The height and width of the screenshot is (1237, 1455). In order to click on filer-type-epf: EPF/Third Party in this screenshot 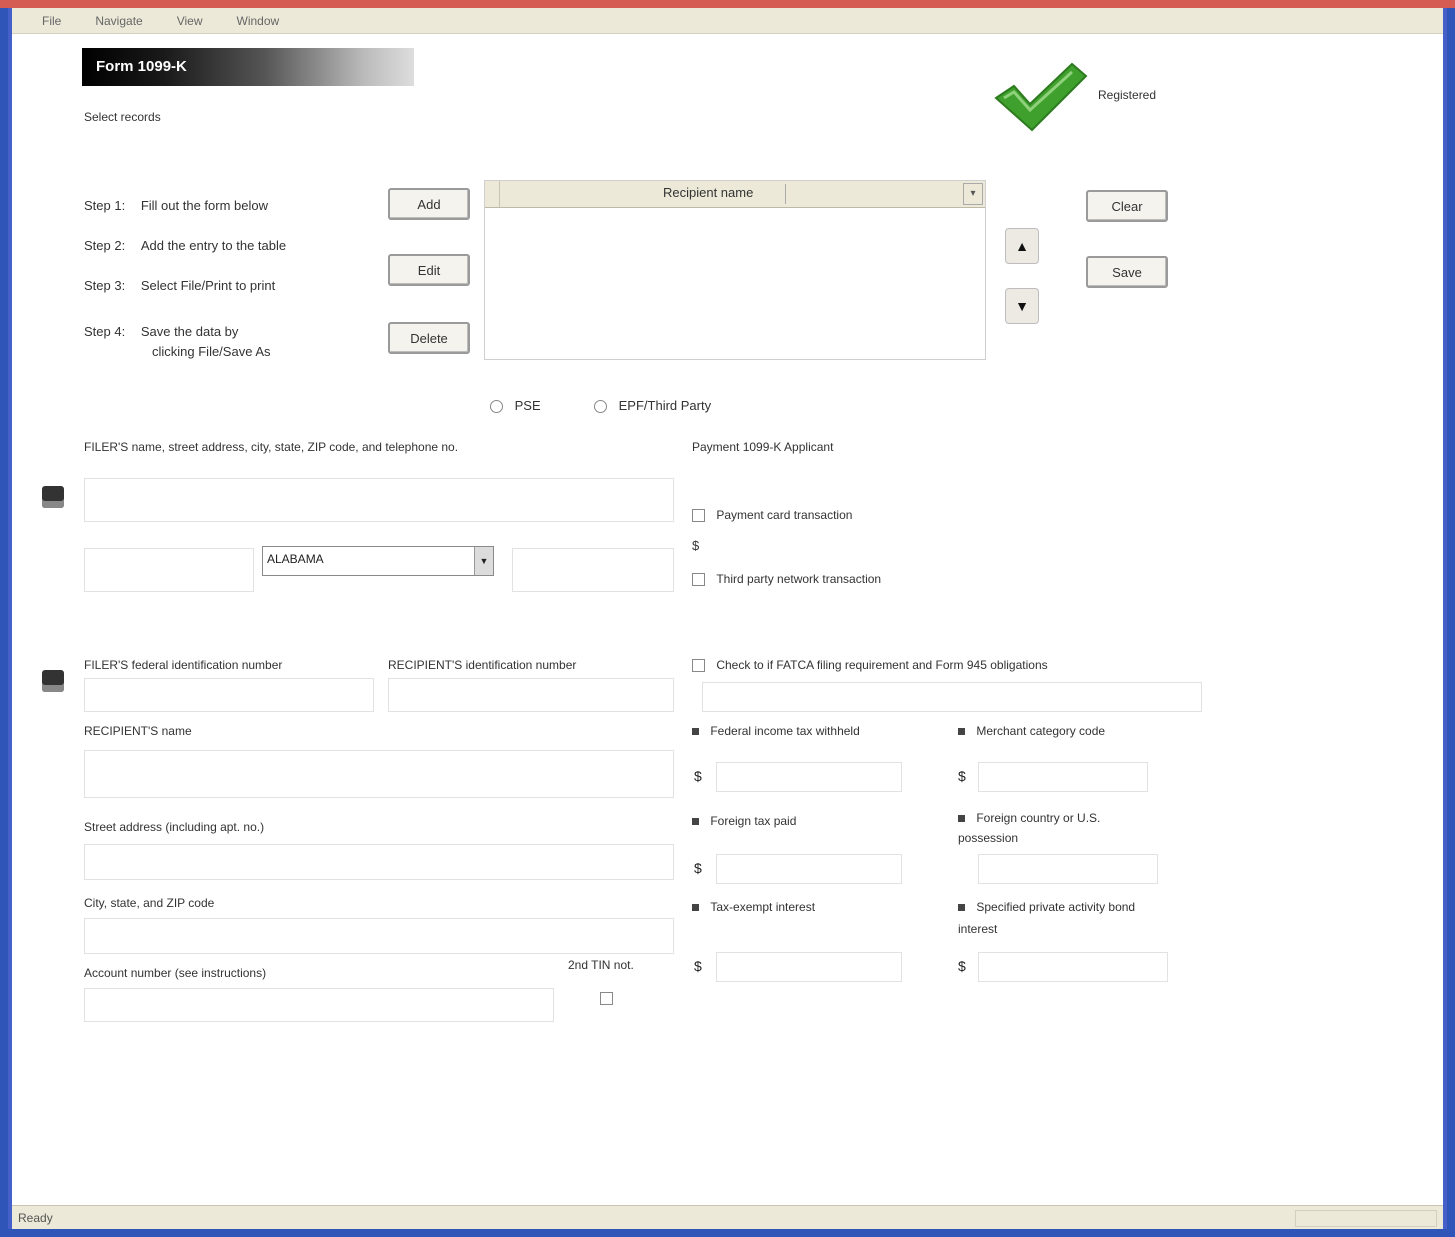, I will do `click(653, 406)`.